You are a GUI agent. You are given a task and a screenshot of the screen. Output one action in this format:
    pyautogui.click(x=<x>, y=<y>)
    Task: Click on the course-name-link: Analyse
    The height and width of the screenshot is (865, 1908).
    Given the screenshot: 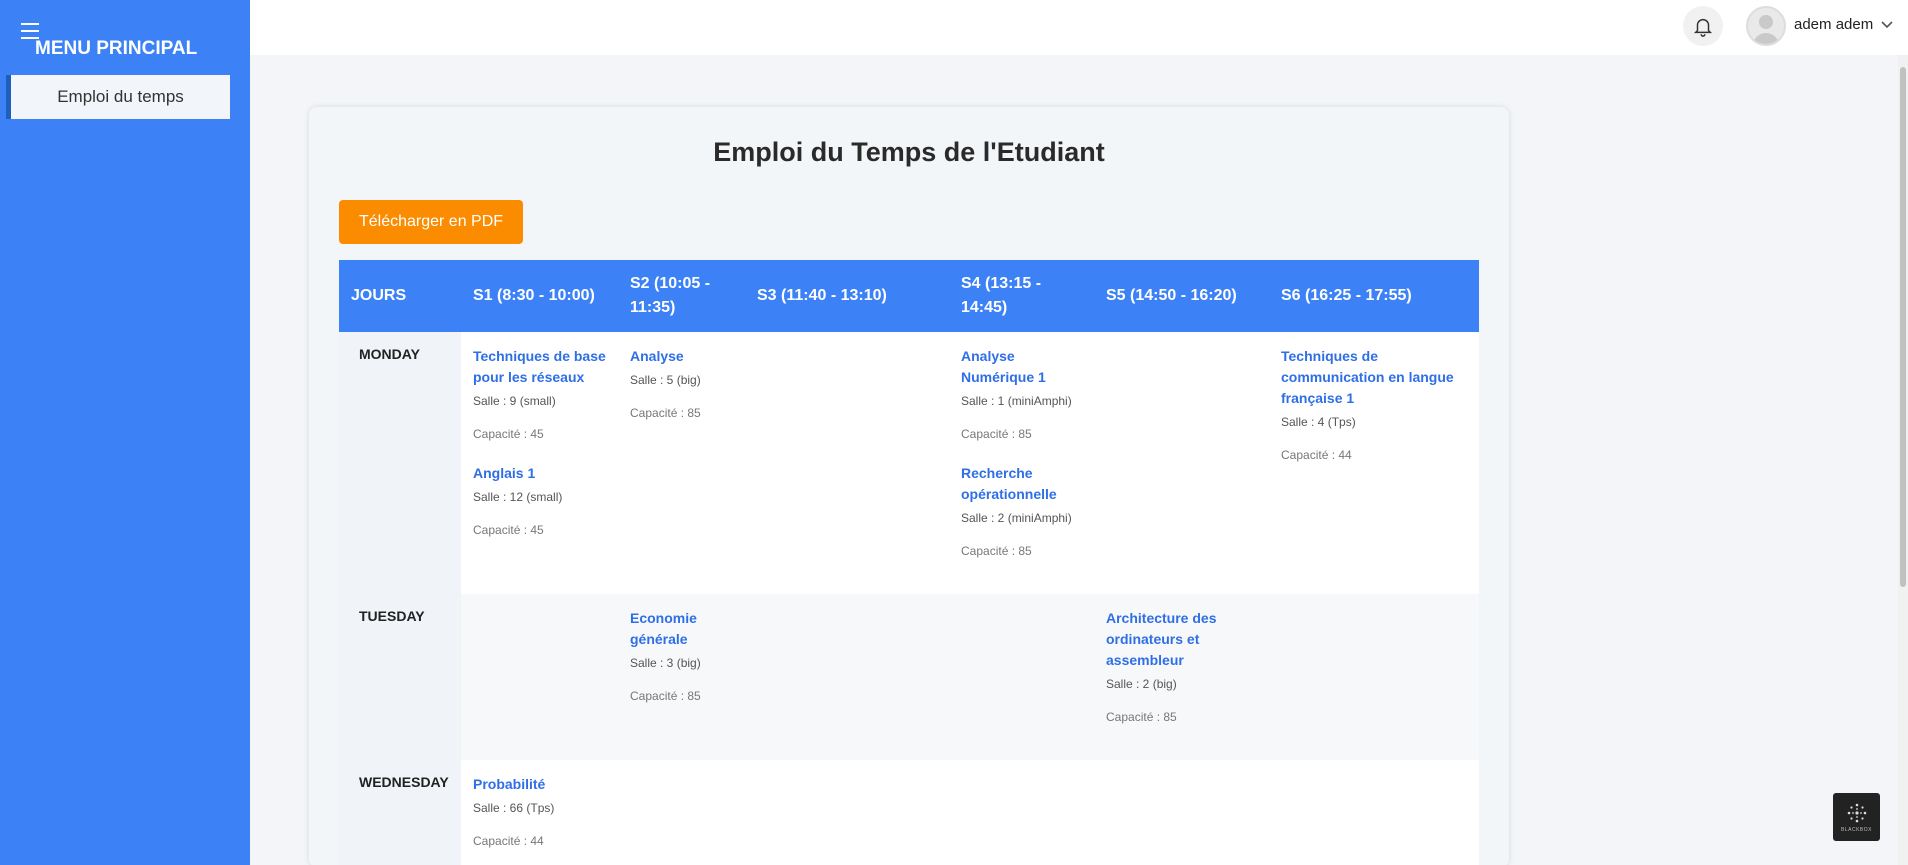 What is the action you would take?
    pyautogui.click(x=681, y=356)
    